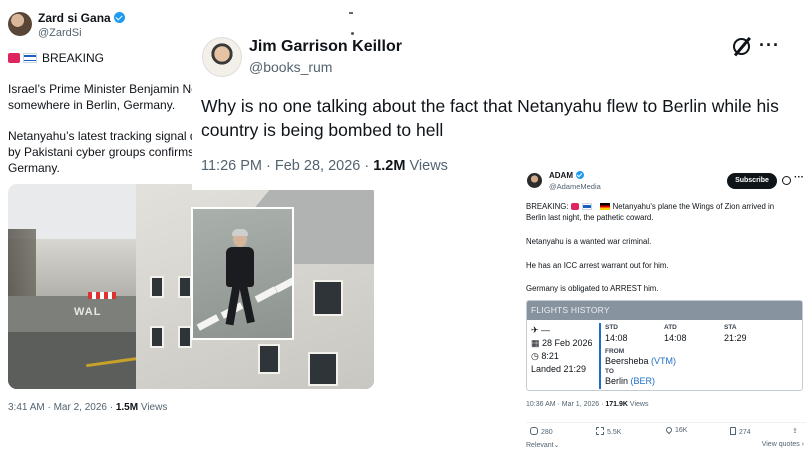  I want to click on reply-button: 280, so click(541, 431).